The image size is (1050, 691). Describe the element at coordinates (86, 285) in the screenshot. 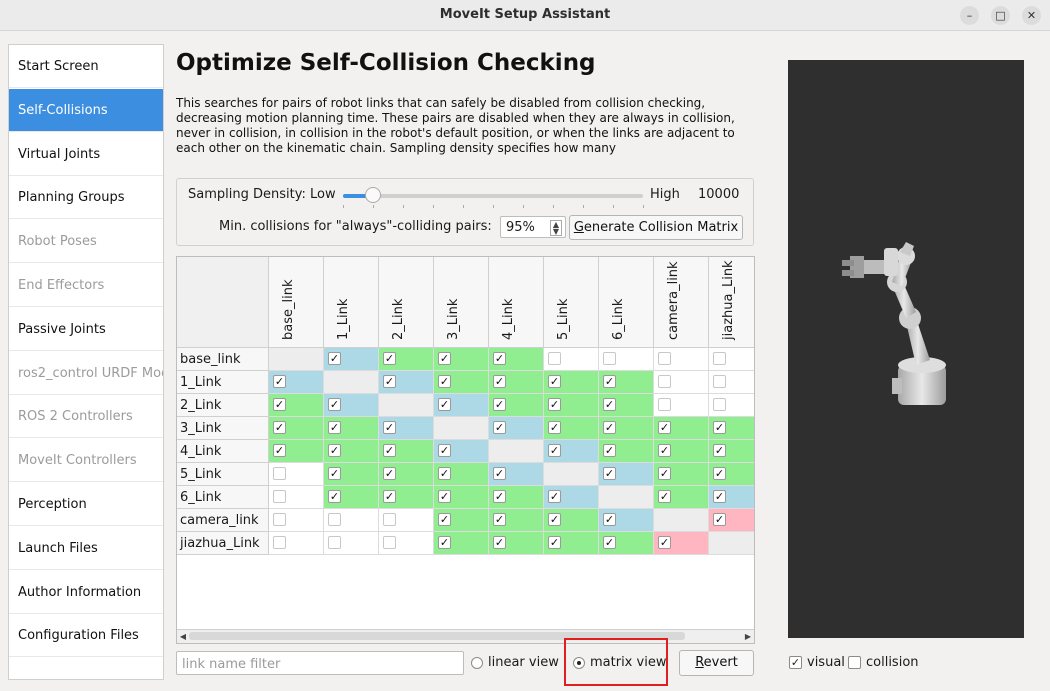

I see `sidebar-item-5: End Effectors` at that location.